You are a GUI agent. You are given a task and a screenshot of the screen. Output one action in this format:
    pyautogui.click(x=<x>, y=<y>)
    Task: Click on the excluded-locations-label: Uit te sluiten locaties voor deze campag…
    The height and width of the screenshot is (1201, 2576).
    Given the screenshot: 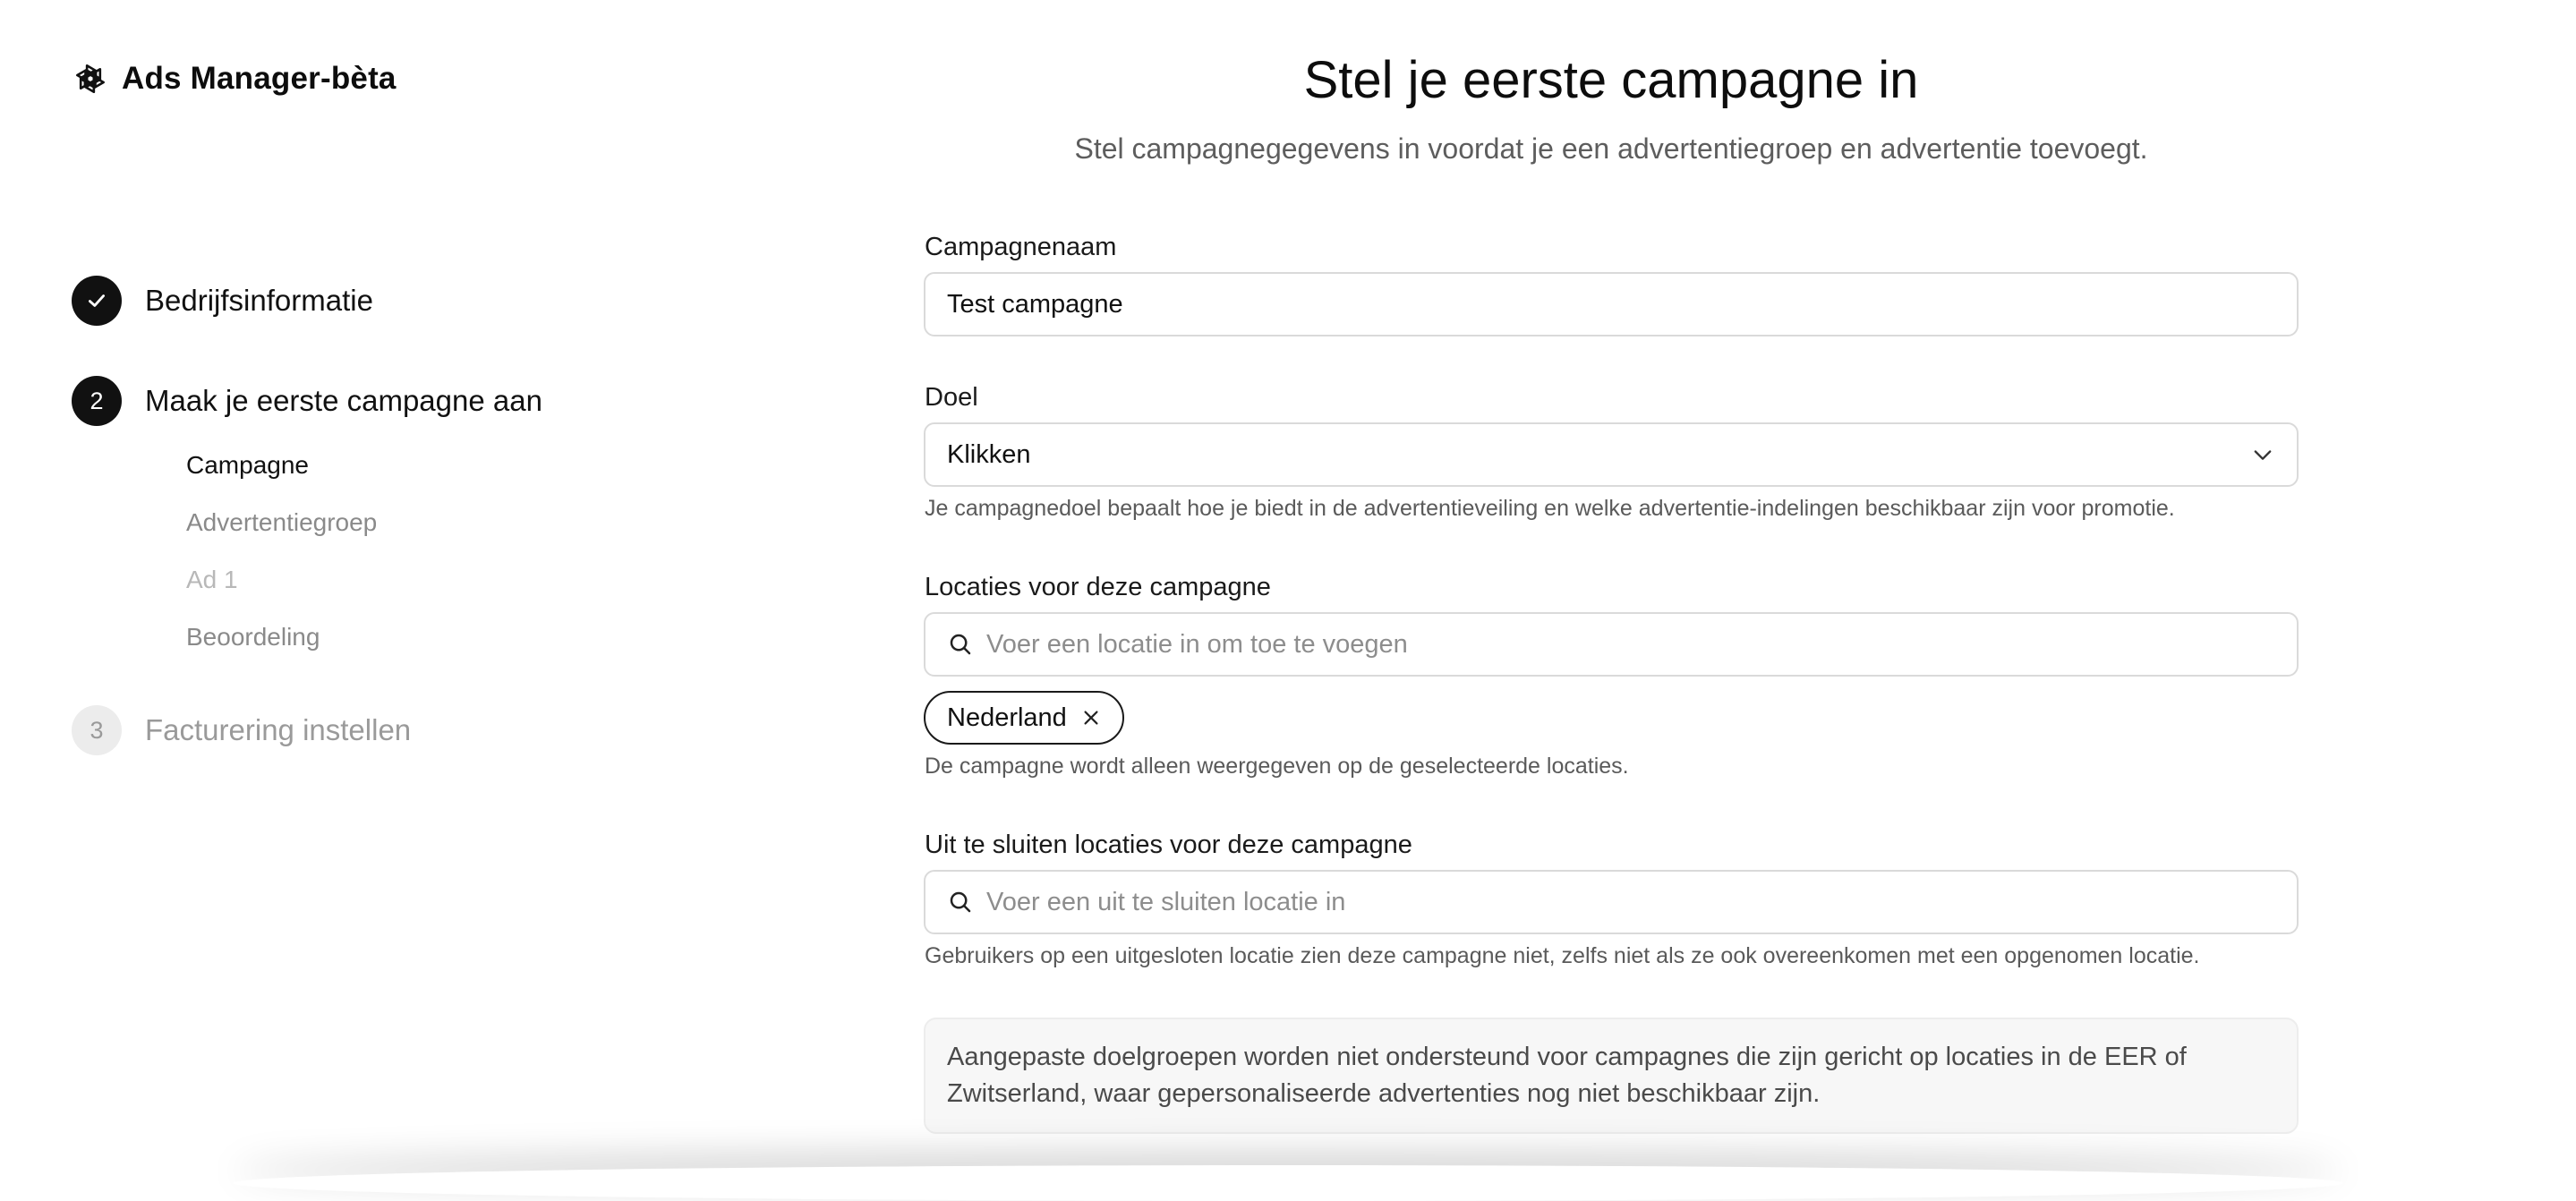 What is the action you would take?
    pyautogui.click(x=1168, y=845)
    